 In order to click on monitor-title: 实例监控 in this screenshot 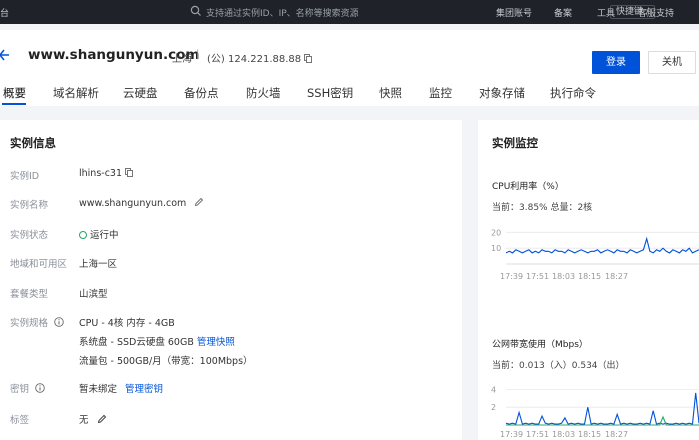, I will do `click(515, 143)`.